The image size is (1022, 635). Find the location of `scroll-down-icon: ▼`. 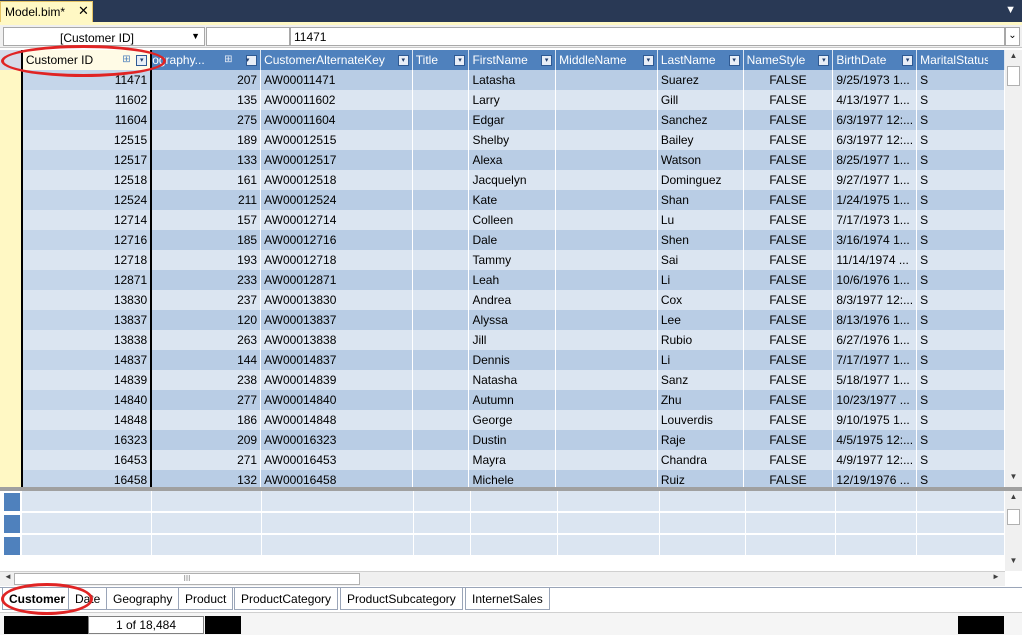

scroll-down-icon: ▼ is located at coordinates (1013, 479).